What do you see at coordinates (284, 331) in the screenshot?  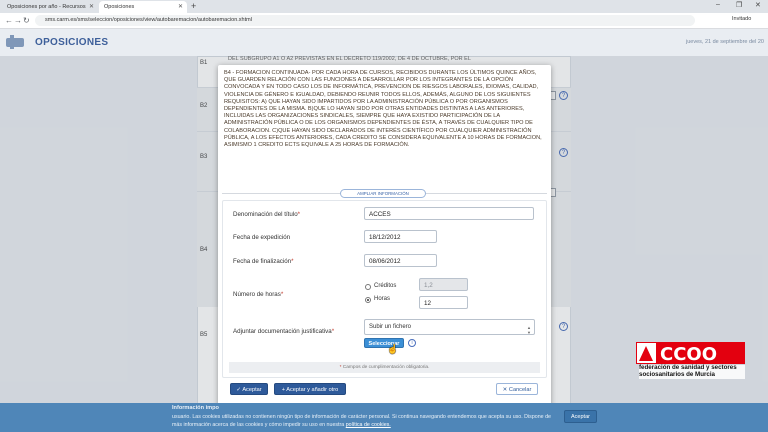 I see `doc-label: Adjuntar documentación justificativa*` at bounding box center [284, 331].